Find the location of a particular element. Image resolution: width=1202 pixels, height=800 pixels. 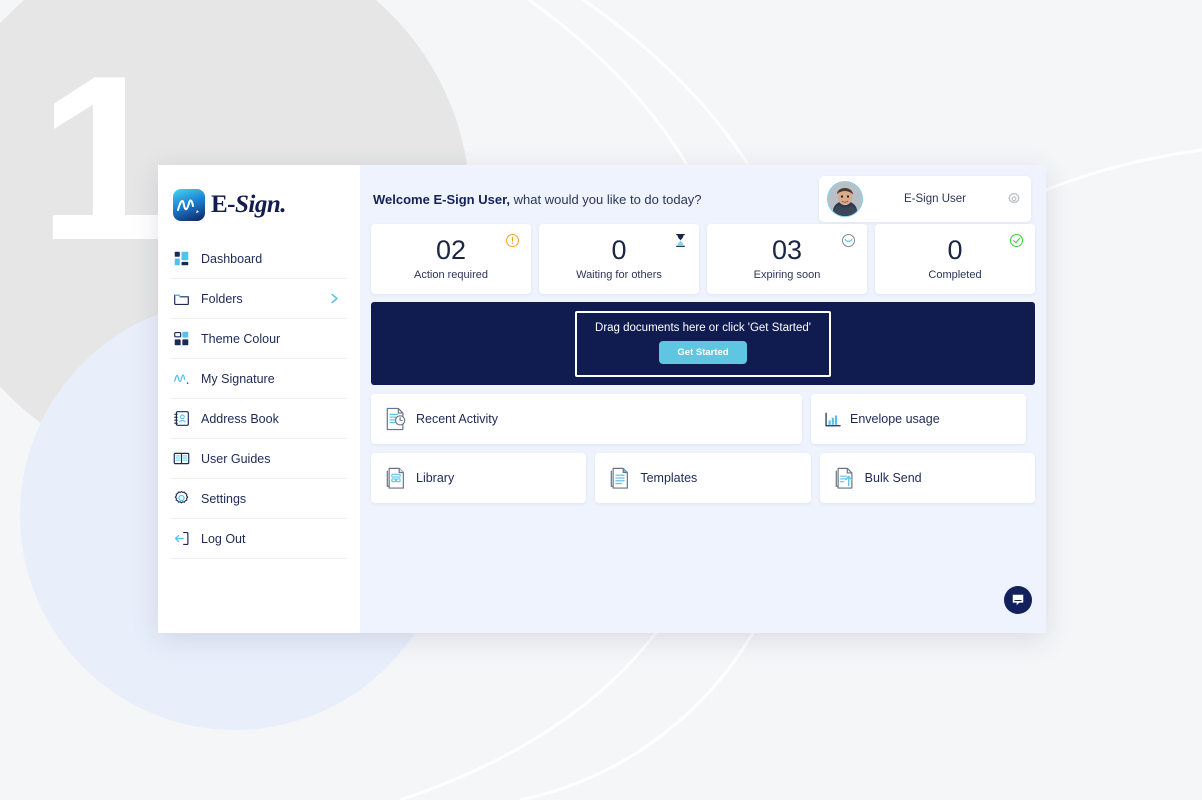

sidebar-item-label: My Signature is located at coordinates (238, 378).